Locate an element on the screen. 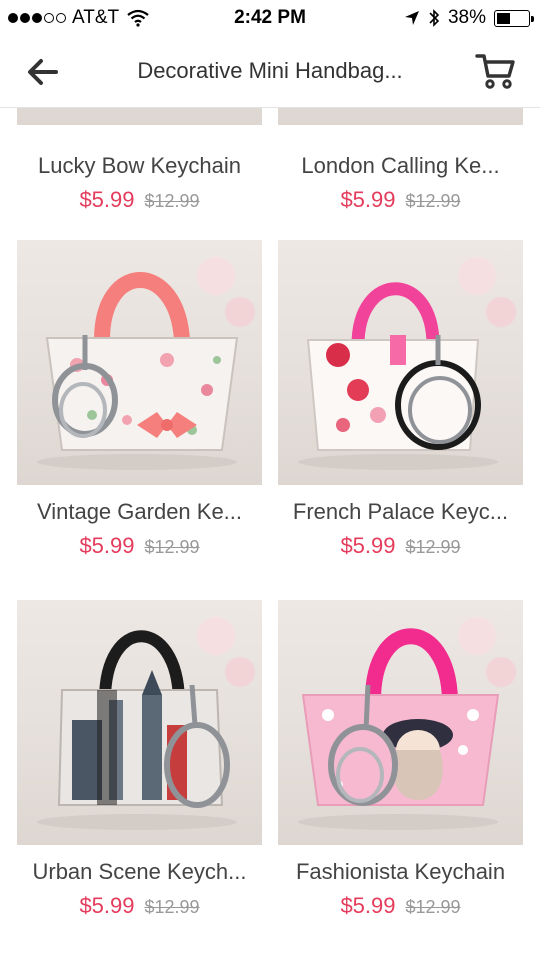 This screenshot has width=540, height=960. product-name: Lucky Bow Keychain is located at coordinates (139, 166).